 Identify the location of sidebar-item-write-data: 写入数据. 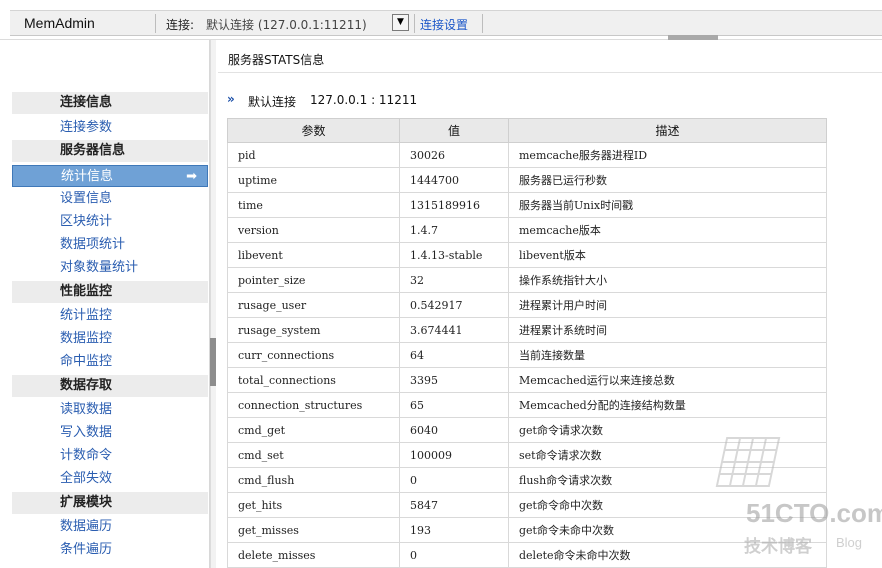
(110, 433).